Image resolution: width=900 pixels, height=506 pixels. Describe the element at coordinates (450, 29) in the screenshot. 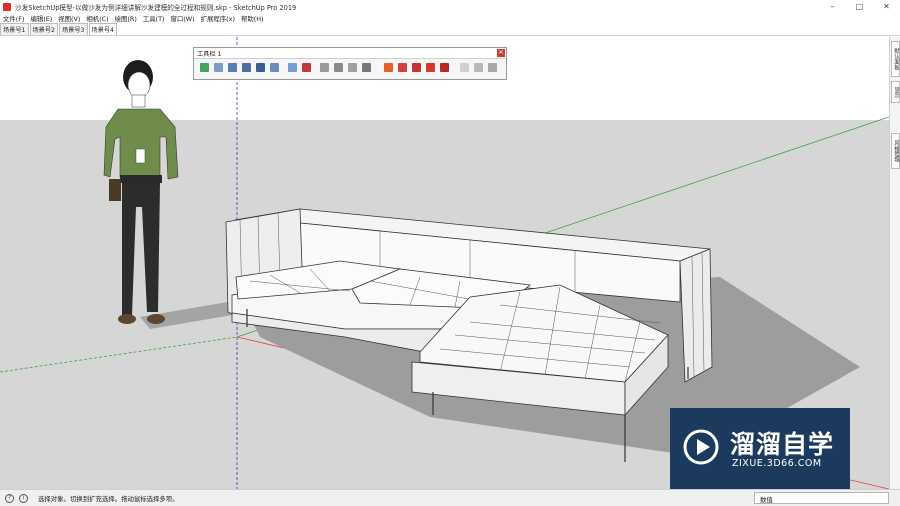

I see `scene-tabs-bar: 场景号1 场景号2 场景号3 场景号4` at that location.